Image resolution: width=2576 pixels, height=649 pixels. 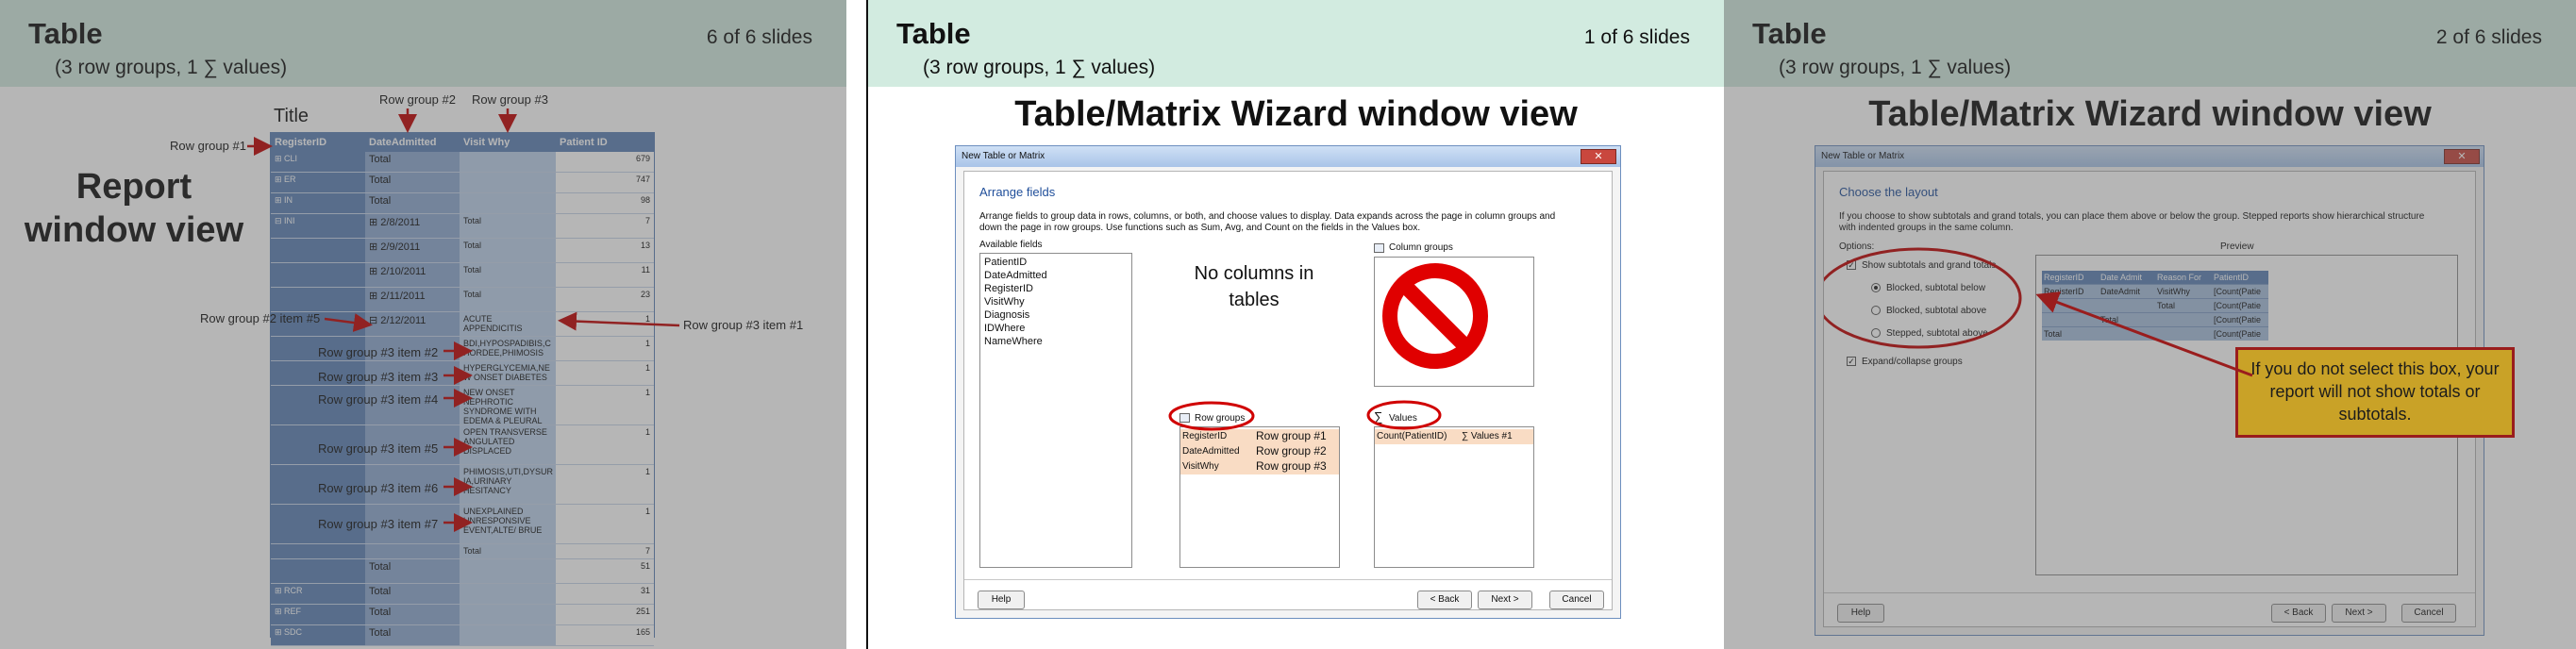 I want to click on footer-divider, so click(x=1288, y=580).